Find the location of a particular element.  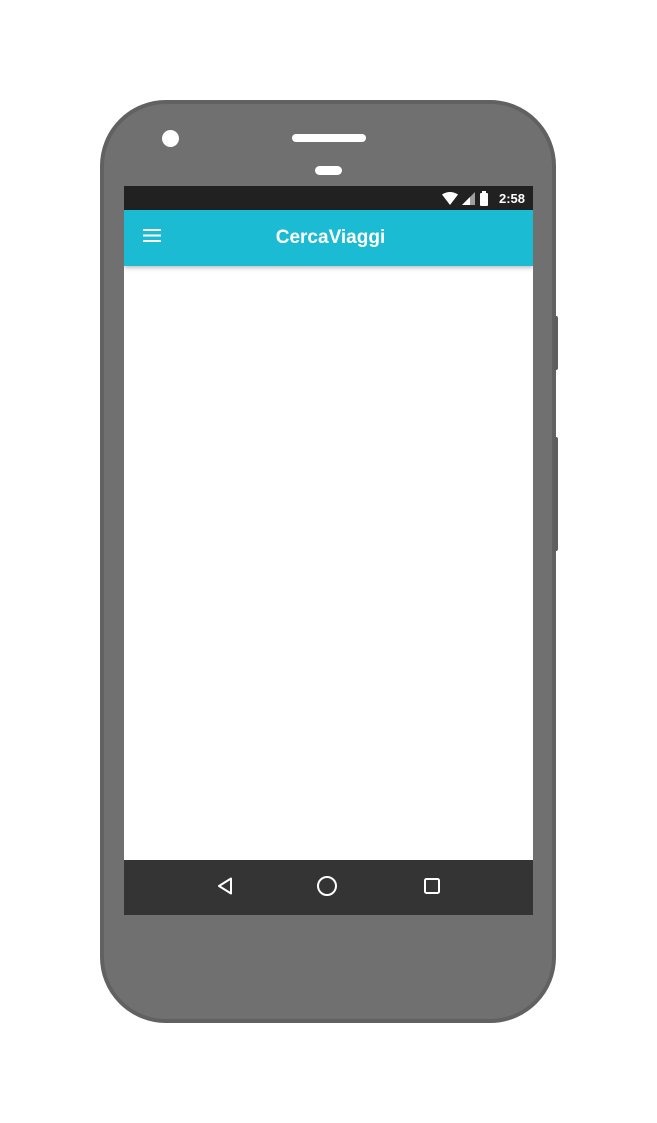

volume-rocker is located at coordinates (556, 494).